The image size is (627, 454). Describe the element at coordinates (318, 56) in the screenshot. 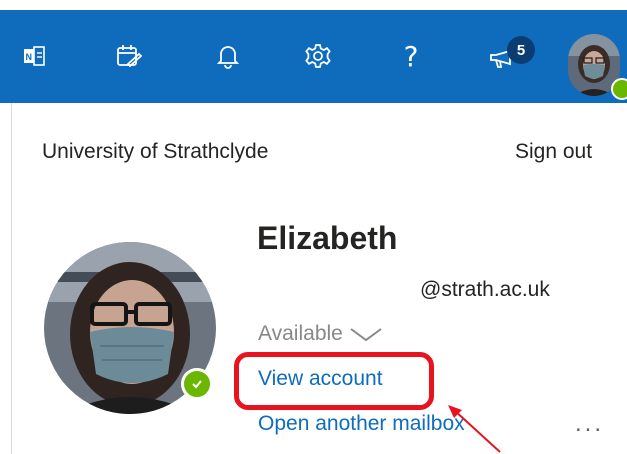

I see `settings-gear-icon` at that location.